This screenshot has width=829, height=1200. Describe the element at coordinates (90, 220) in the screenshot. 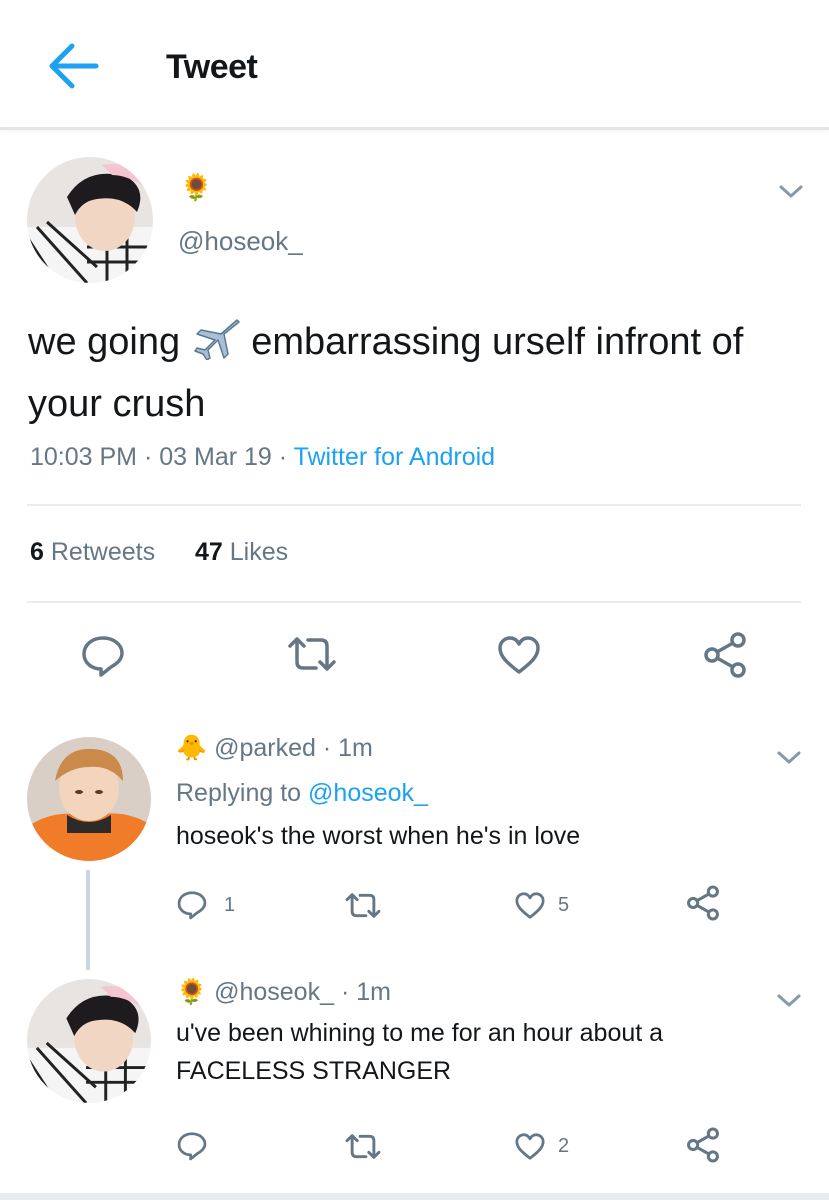

I see `author-avatar` at that location.